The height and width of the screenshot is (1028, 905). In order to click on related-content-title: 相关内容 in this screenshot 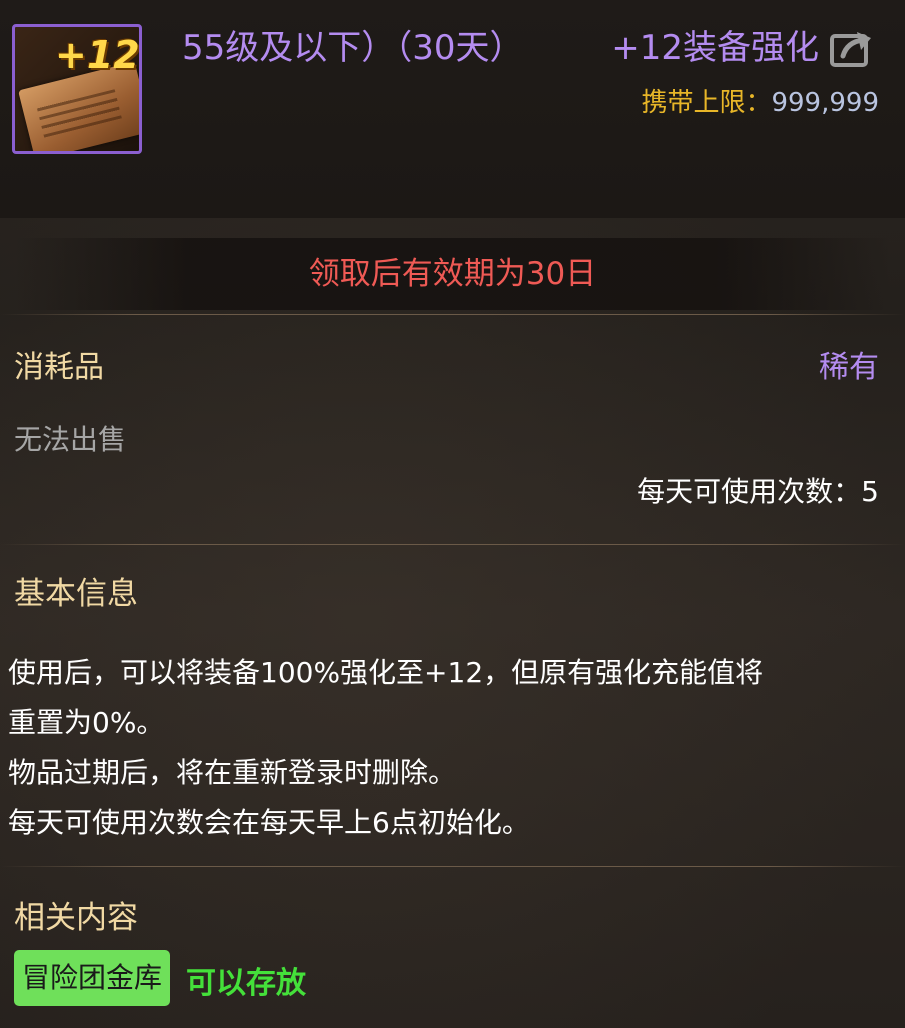, I will do `click(76, 918)`.